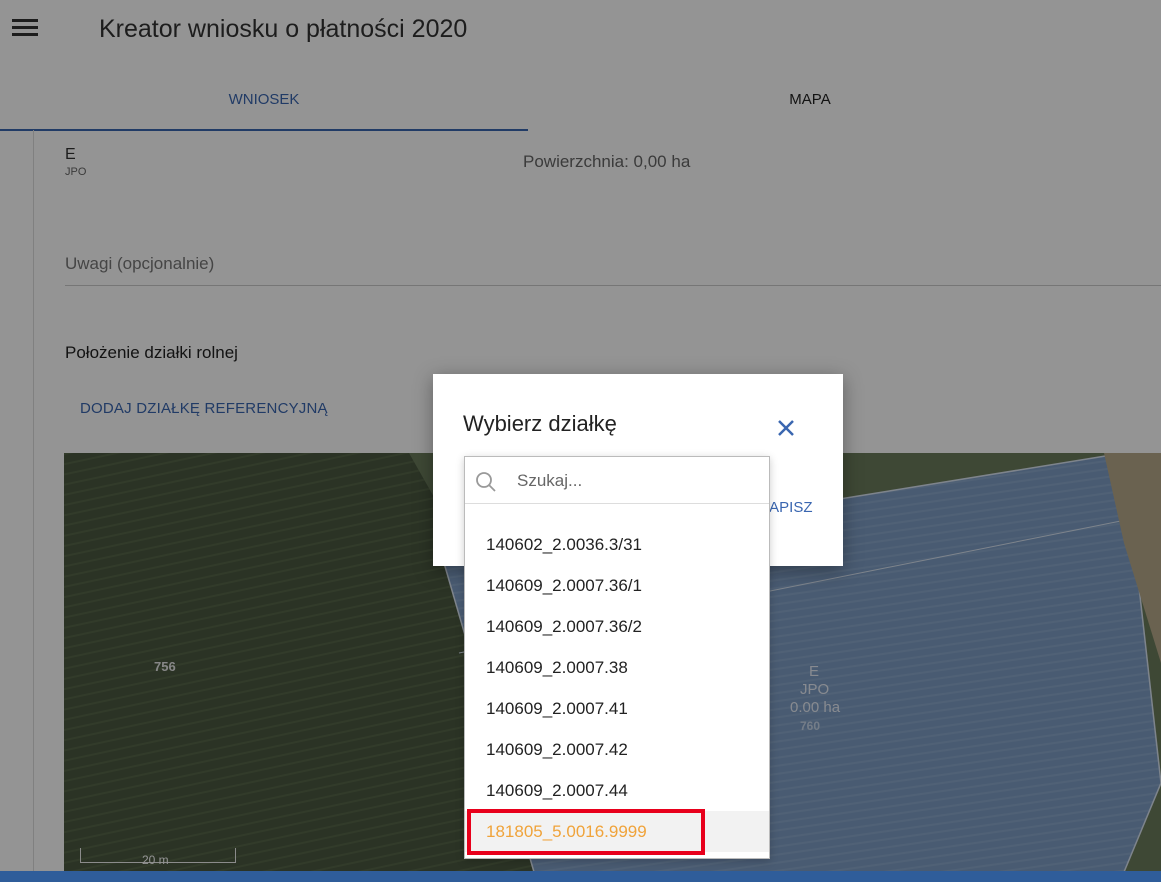  Describe the element at coordinates (617, 626) in the screenshot. I see `parcel-option: 140609_2.0007.36/2` at that location.